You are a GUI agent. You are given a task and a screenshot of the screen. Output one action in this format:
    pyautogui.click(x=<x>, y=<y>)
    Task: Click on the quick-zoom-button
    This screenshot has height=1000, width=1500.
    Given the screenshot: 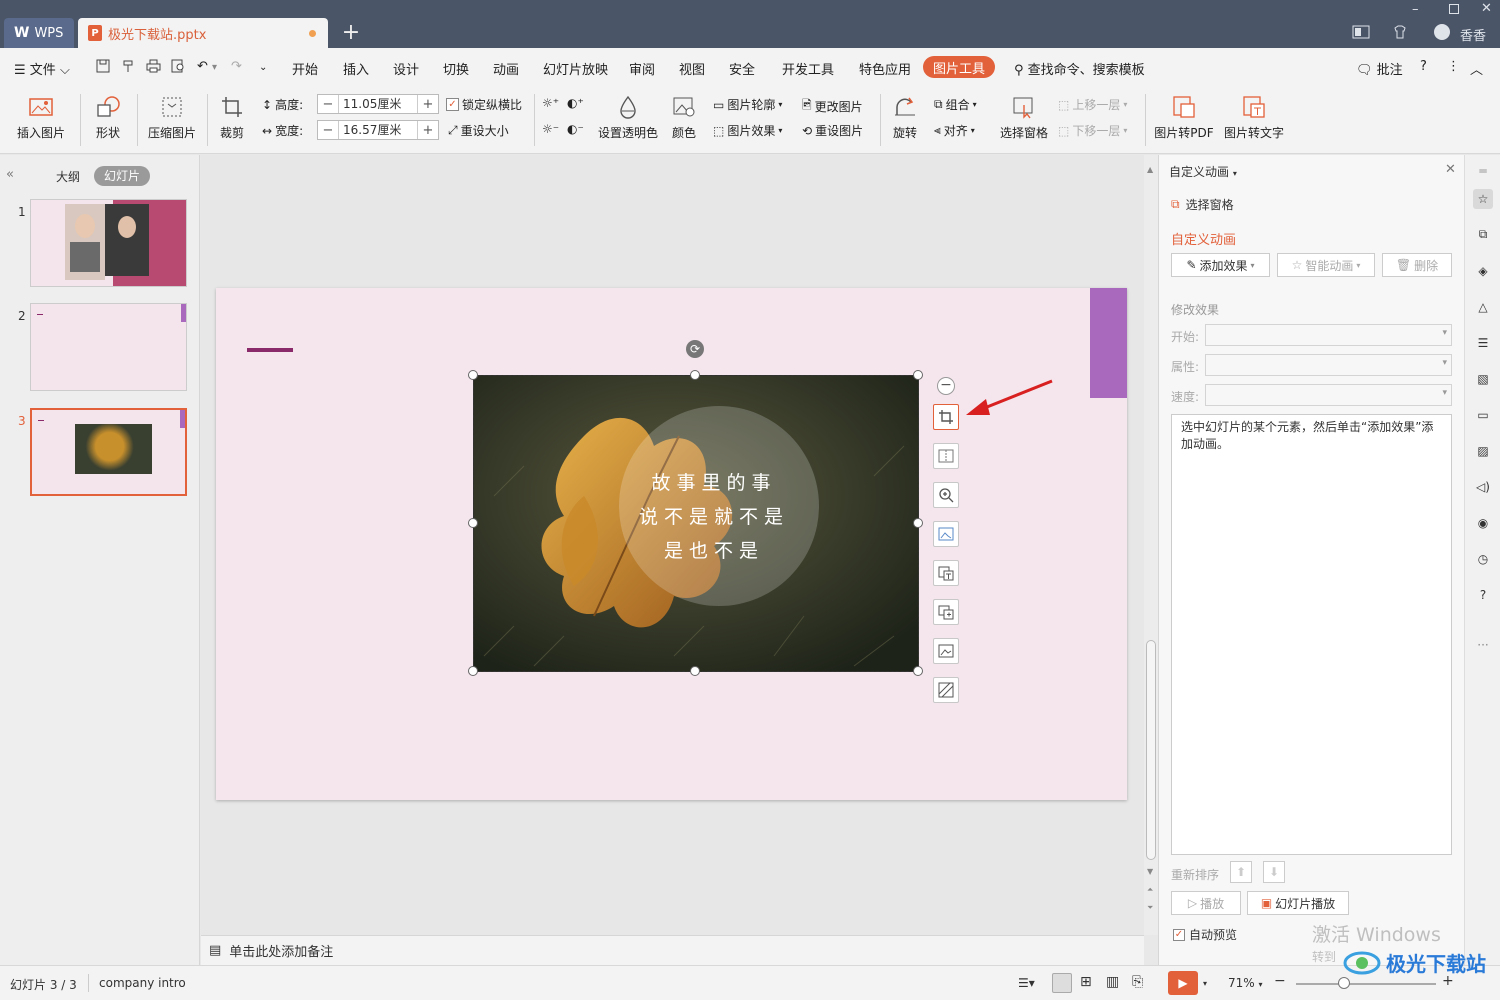 What is the action you would take?
    pyautogui.click(x=946, y=495)
    